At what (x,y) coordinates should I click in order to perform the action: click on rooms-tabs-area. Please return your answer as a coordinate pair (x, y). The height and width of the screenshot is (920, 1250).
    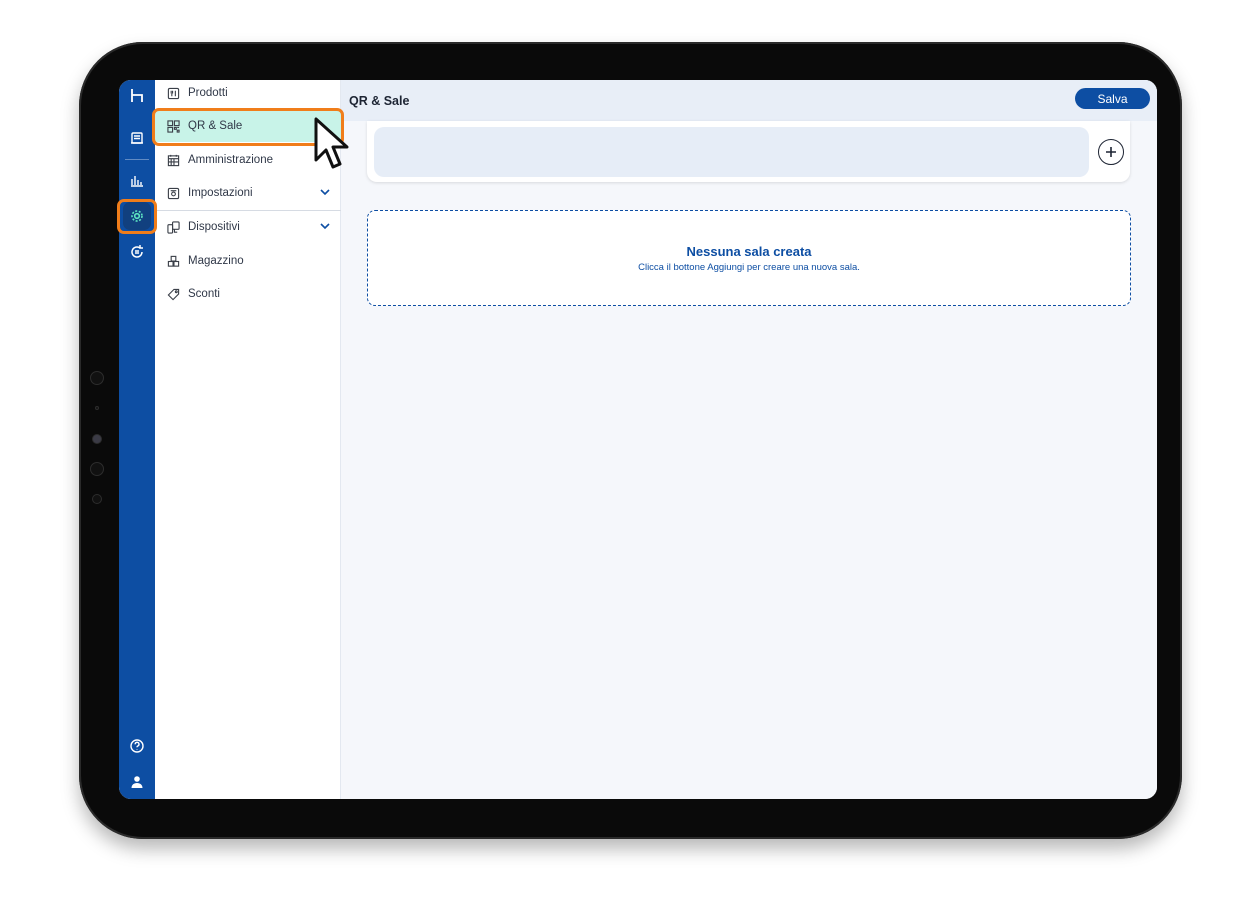
    Looking at the image, I should click on (731, 152).